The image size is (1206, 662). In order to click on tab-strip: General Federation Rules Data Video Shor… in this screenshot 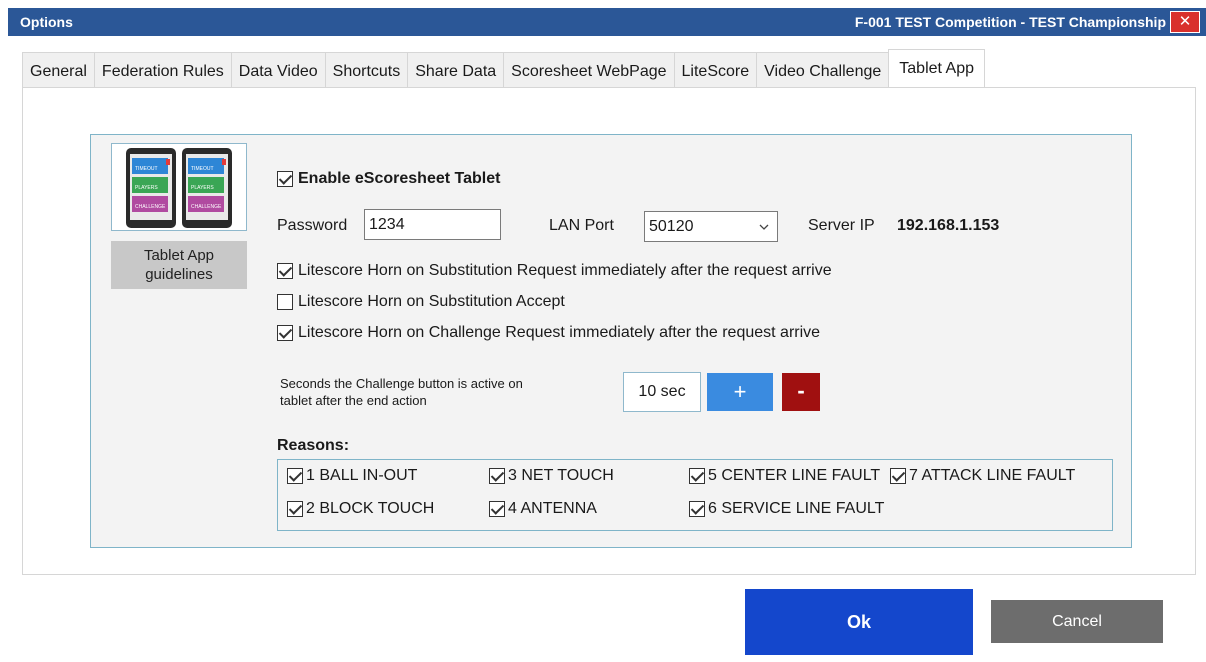, I will do `click(503, 68)`.